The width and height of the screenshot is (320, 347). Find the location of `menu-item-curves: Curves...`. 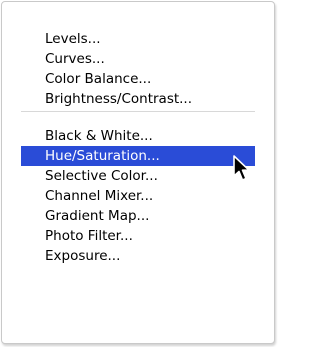

menu-item-curves: Curves... is located at coordinates (138, 59).